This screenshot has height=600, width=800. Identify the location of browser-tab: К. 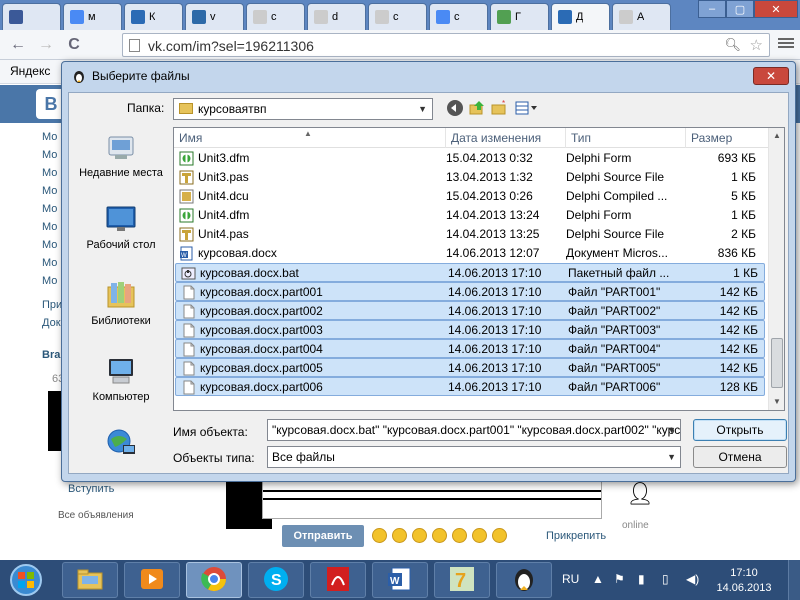
(153, 16).